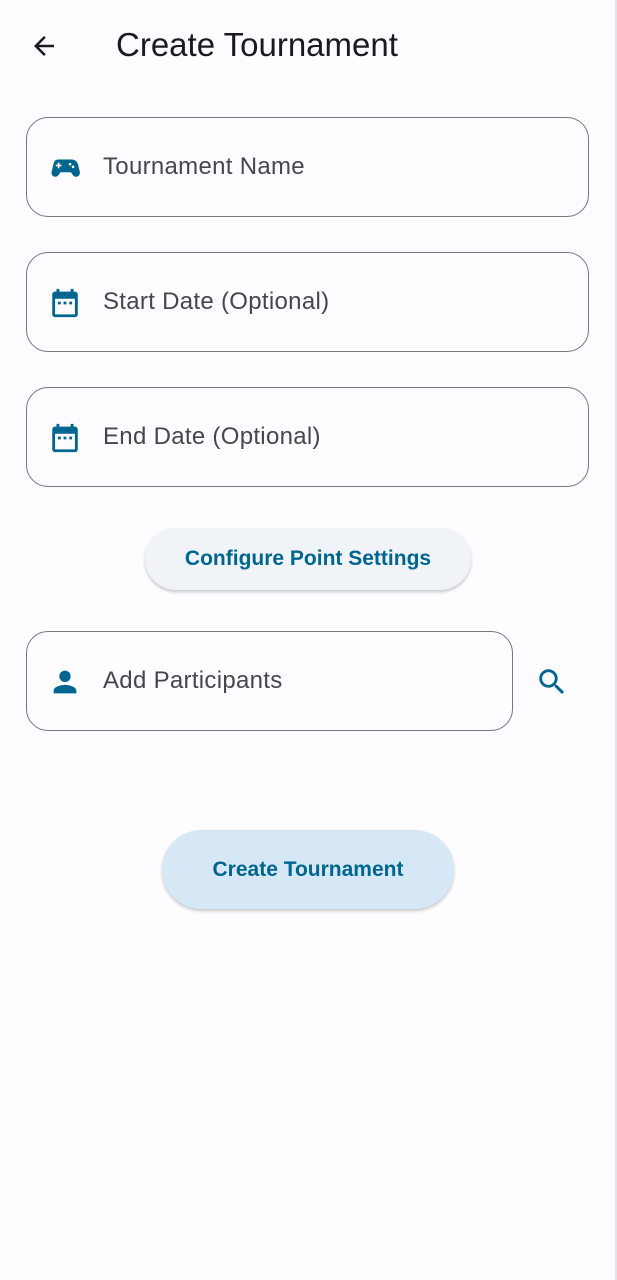 The width and height of the screenshot is (617, 1280). I want to click on person-icon, so click(65, 682).